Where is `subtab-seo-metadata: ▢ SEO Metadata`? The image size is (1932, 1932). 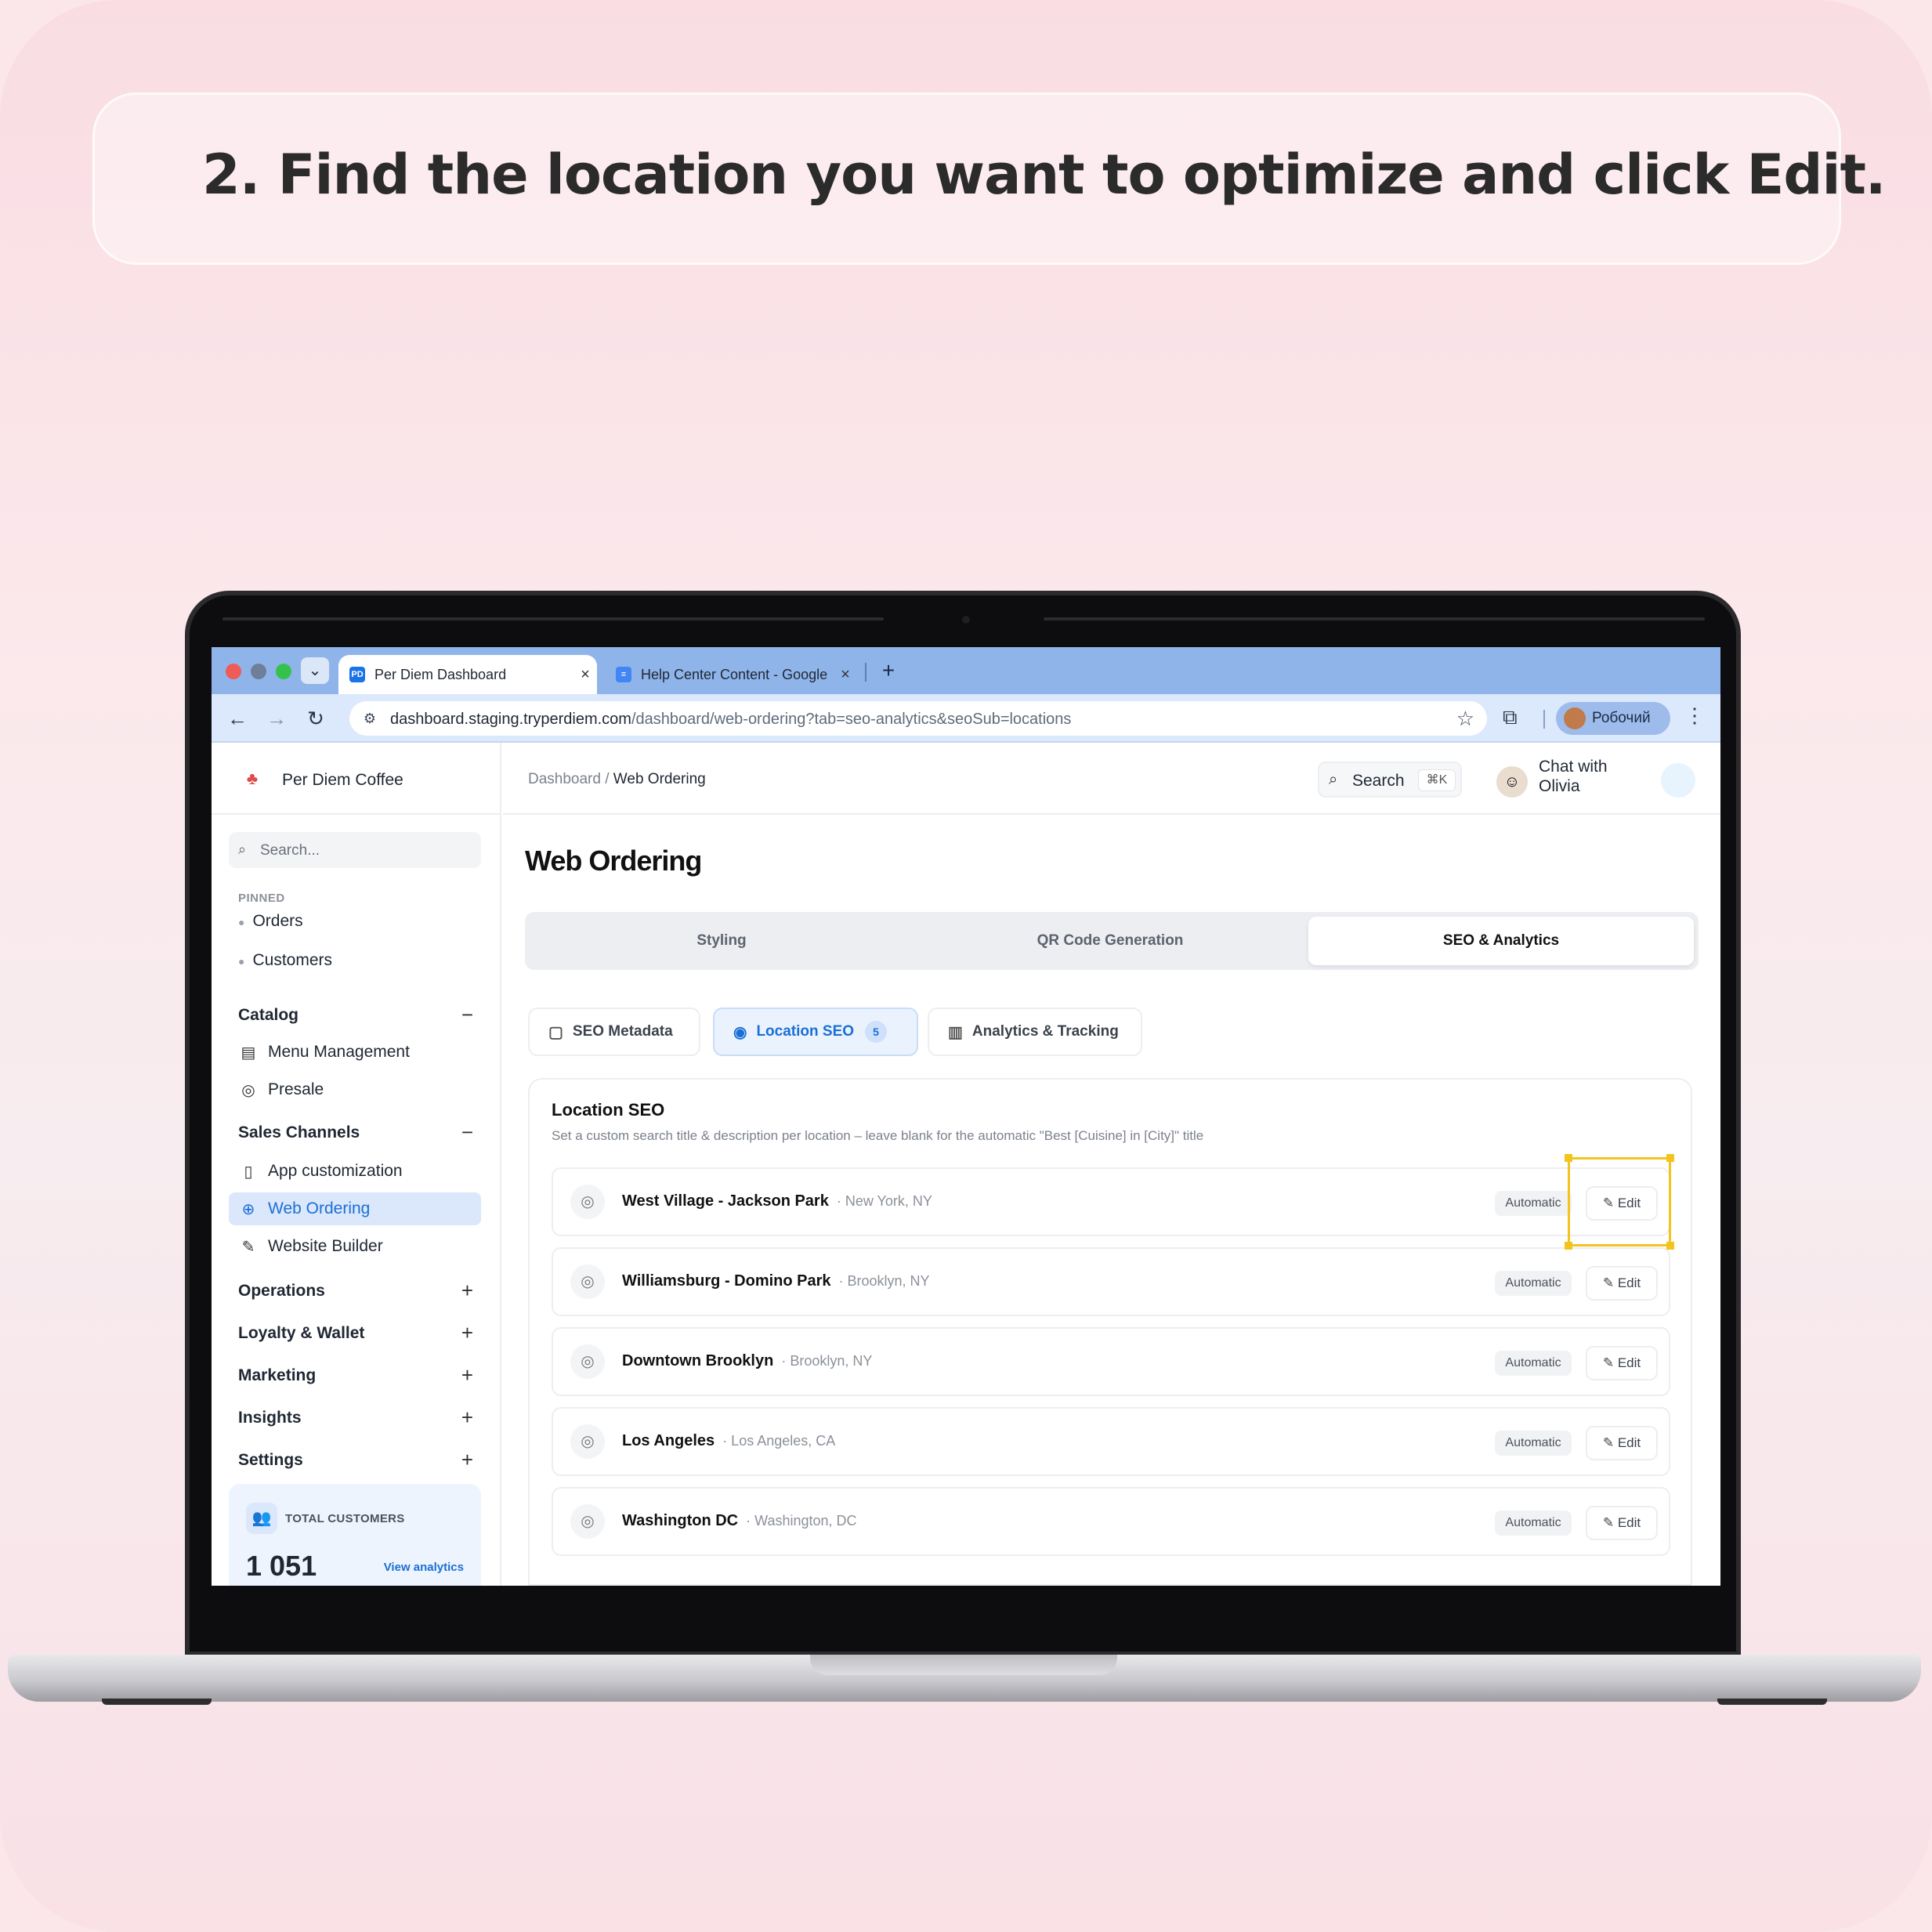
subtab-seo-metadata: ▢ SEO Metadata is located at coordinates (614, 1032).